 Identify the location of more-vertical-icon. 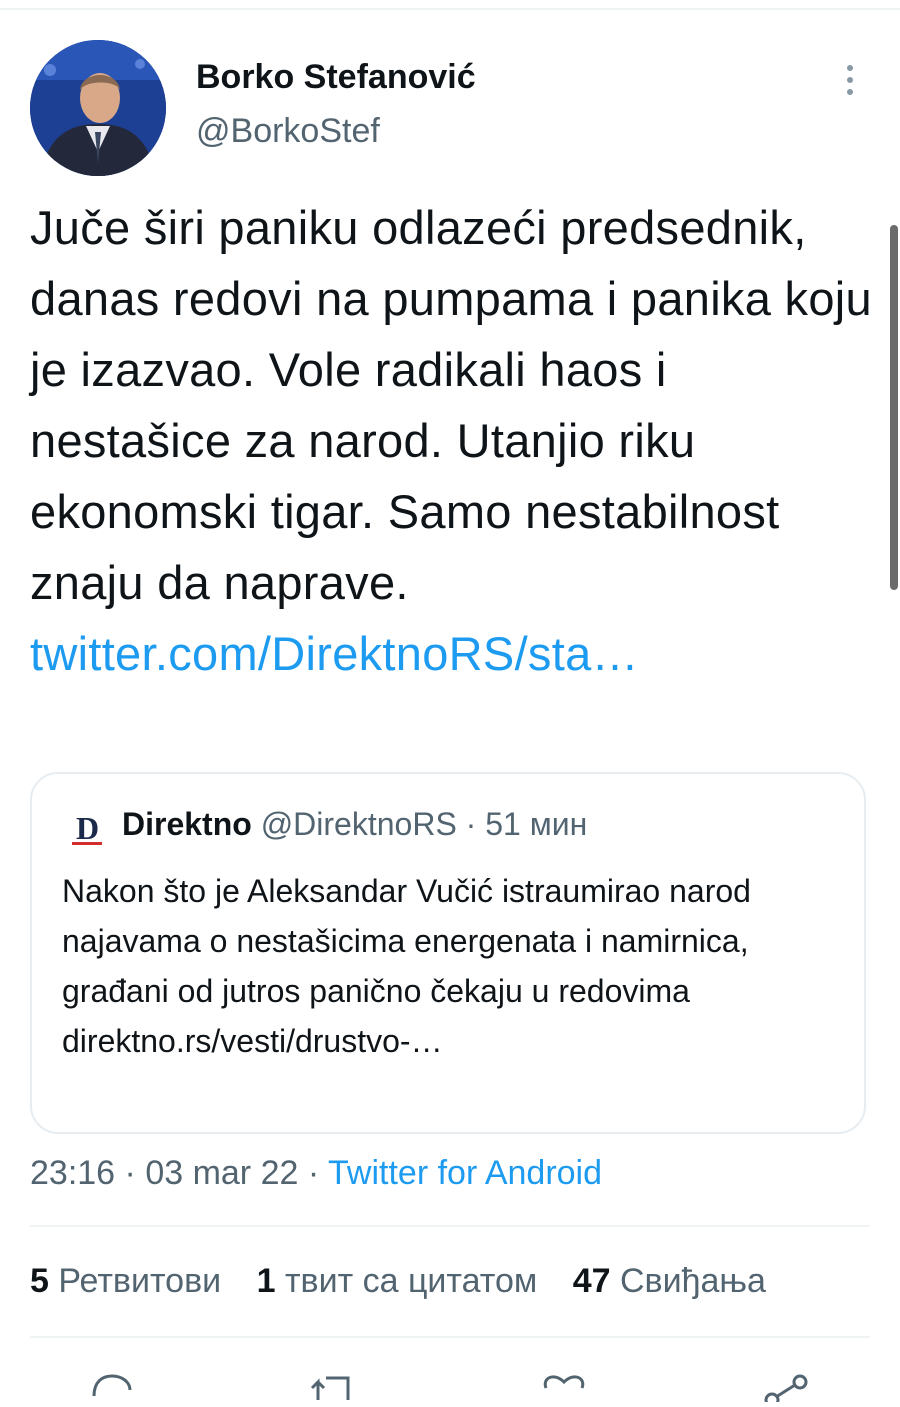
(850, 80).